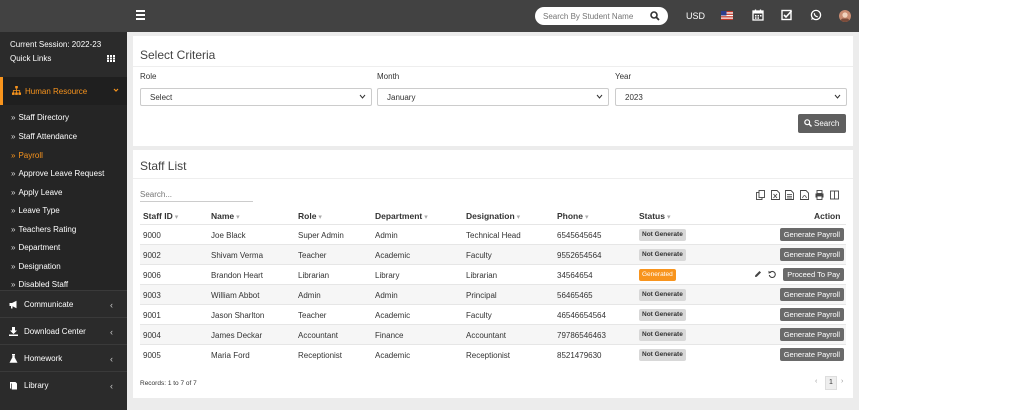 The height and width of the screenshot is (410, 1024). I want to click on sidebar-item-homework: Homework ‹, so click(63, 357).